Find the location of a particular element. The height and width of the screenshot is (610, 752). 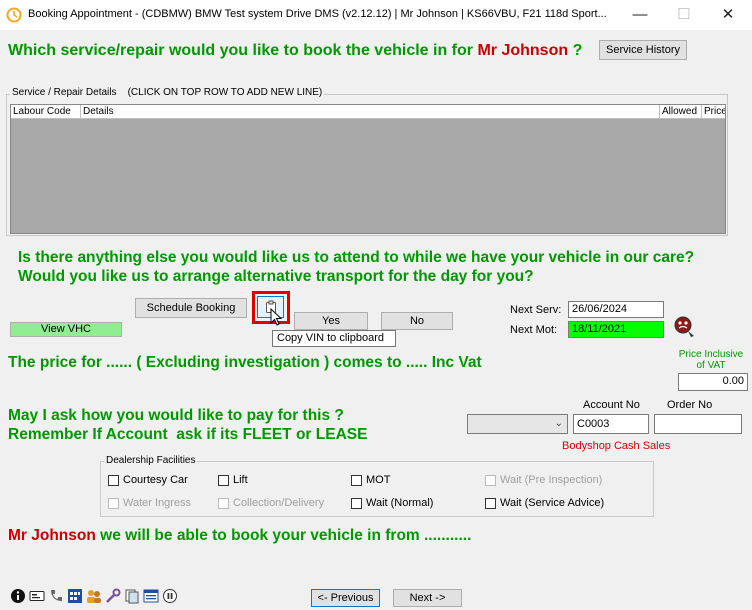

col-price: Price is located at coordinates (713, 112).